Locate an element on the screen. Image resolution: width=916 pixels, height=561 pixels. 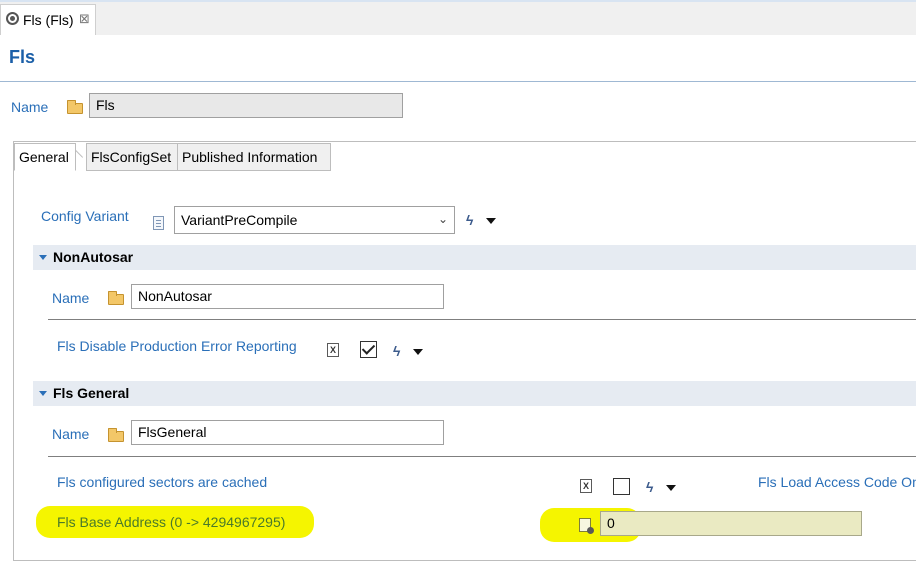
name-field: Fls is located at coordinates (246, 105).